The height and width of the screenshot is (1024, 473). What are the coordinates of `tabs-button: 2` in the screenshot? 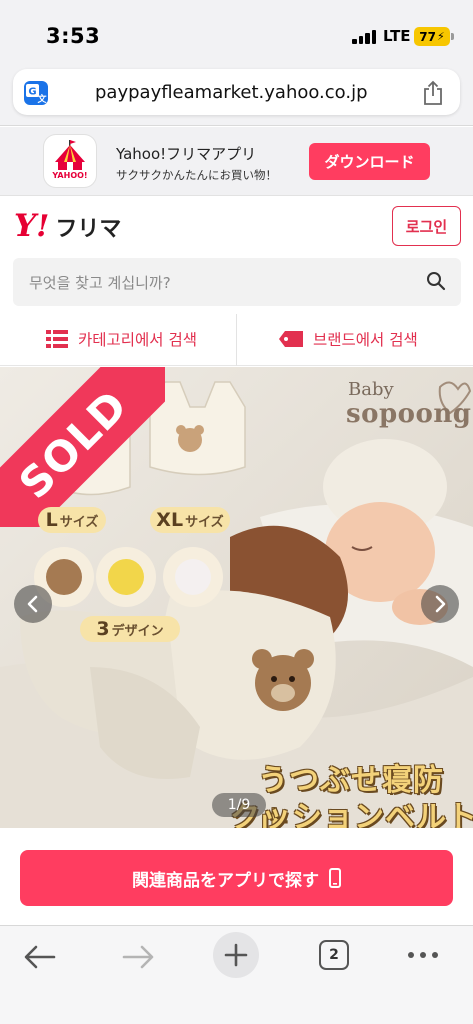 It's located at (334, 955).